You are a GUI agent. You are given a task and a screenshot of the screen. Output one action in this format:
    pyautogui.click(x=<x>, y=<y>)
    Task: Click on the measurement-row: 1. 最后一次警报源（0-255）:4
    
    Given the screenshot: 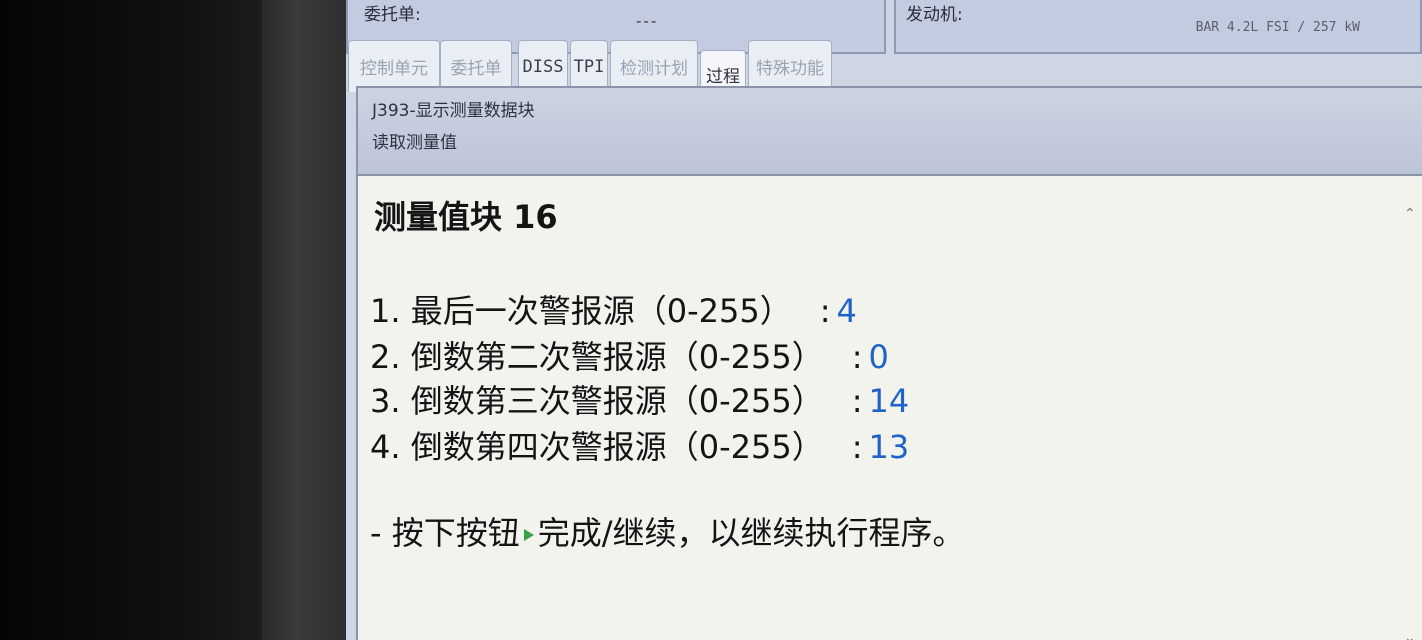 What is the action you would take?
    pyautogui.click(x=613, y=309)
    